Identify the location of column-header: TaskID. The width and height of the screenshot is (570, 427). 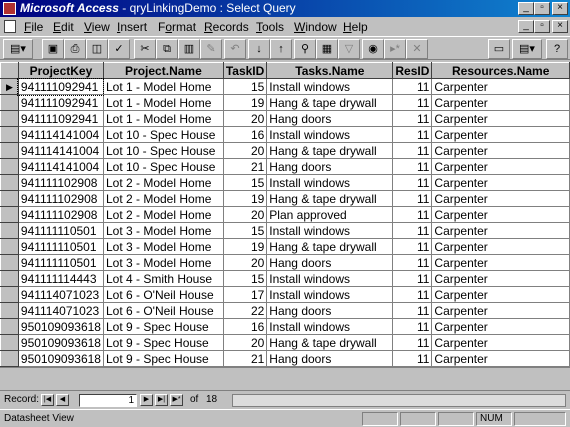
(245, 70).